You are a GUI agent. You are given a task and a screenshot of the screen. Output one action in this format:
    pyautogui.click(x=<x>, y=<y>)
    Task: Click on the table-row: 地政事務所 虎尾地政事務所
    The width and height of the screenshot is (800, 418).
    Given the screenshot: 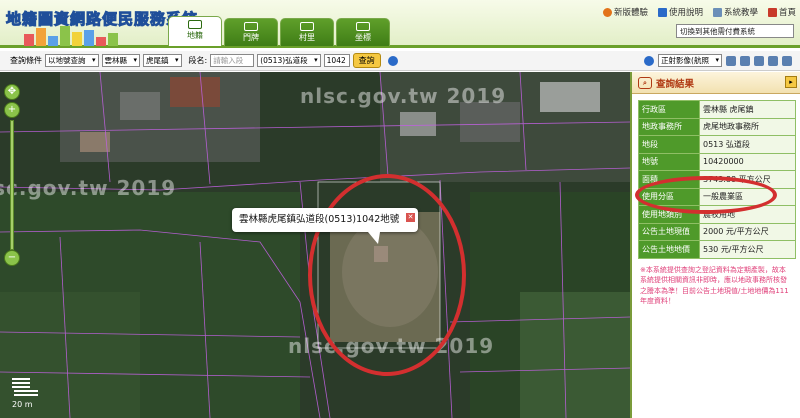 What is the action you would take?
    pyautogui.click(x=717, y=126)
    